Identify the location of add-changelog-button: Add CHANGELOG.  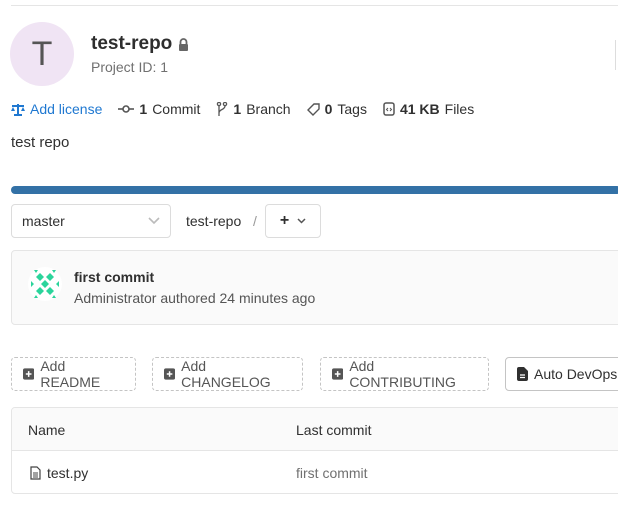
(227, 374).